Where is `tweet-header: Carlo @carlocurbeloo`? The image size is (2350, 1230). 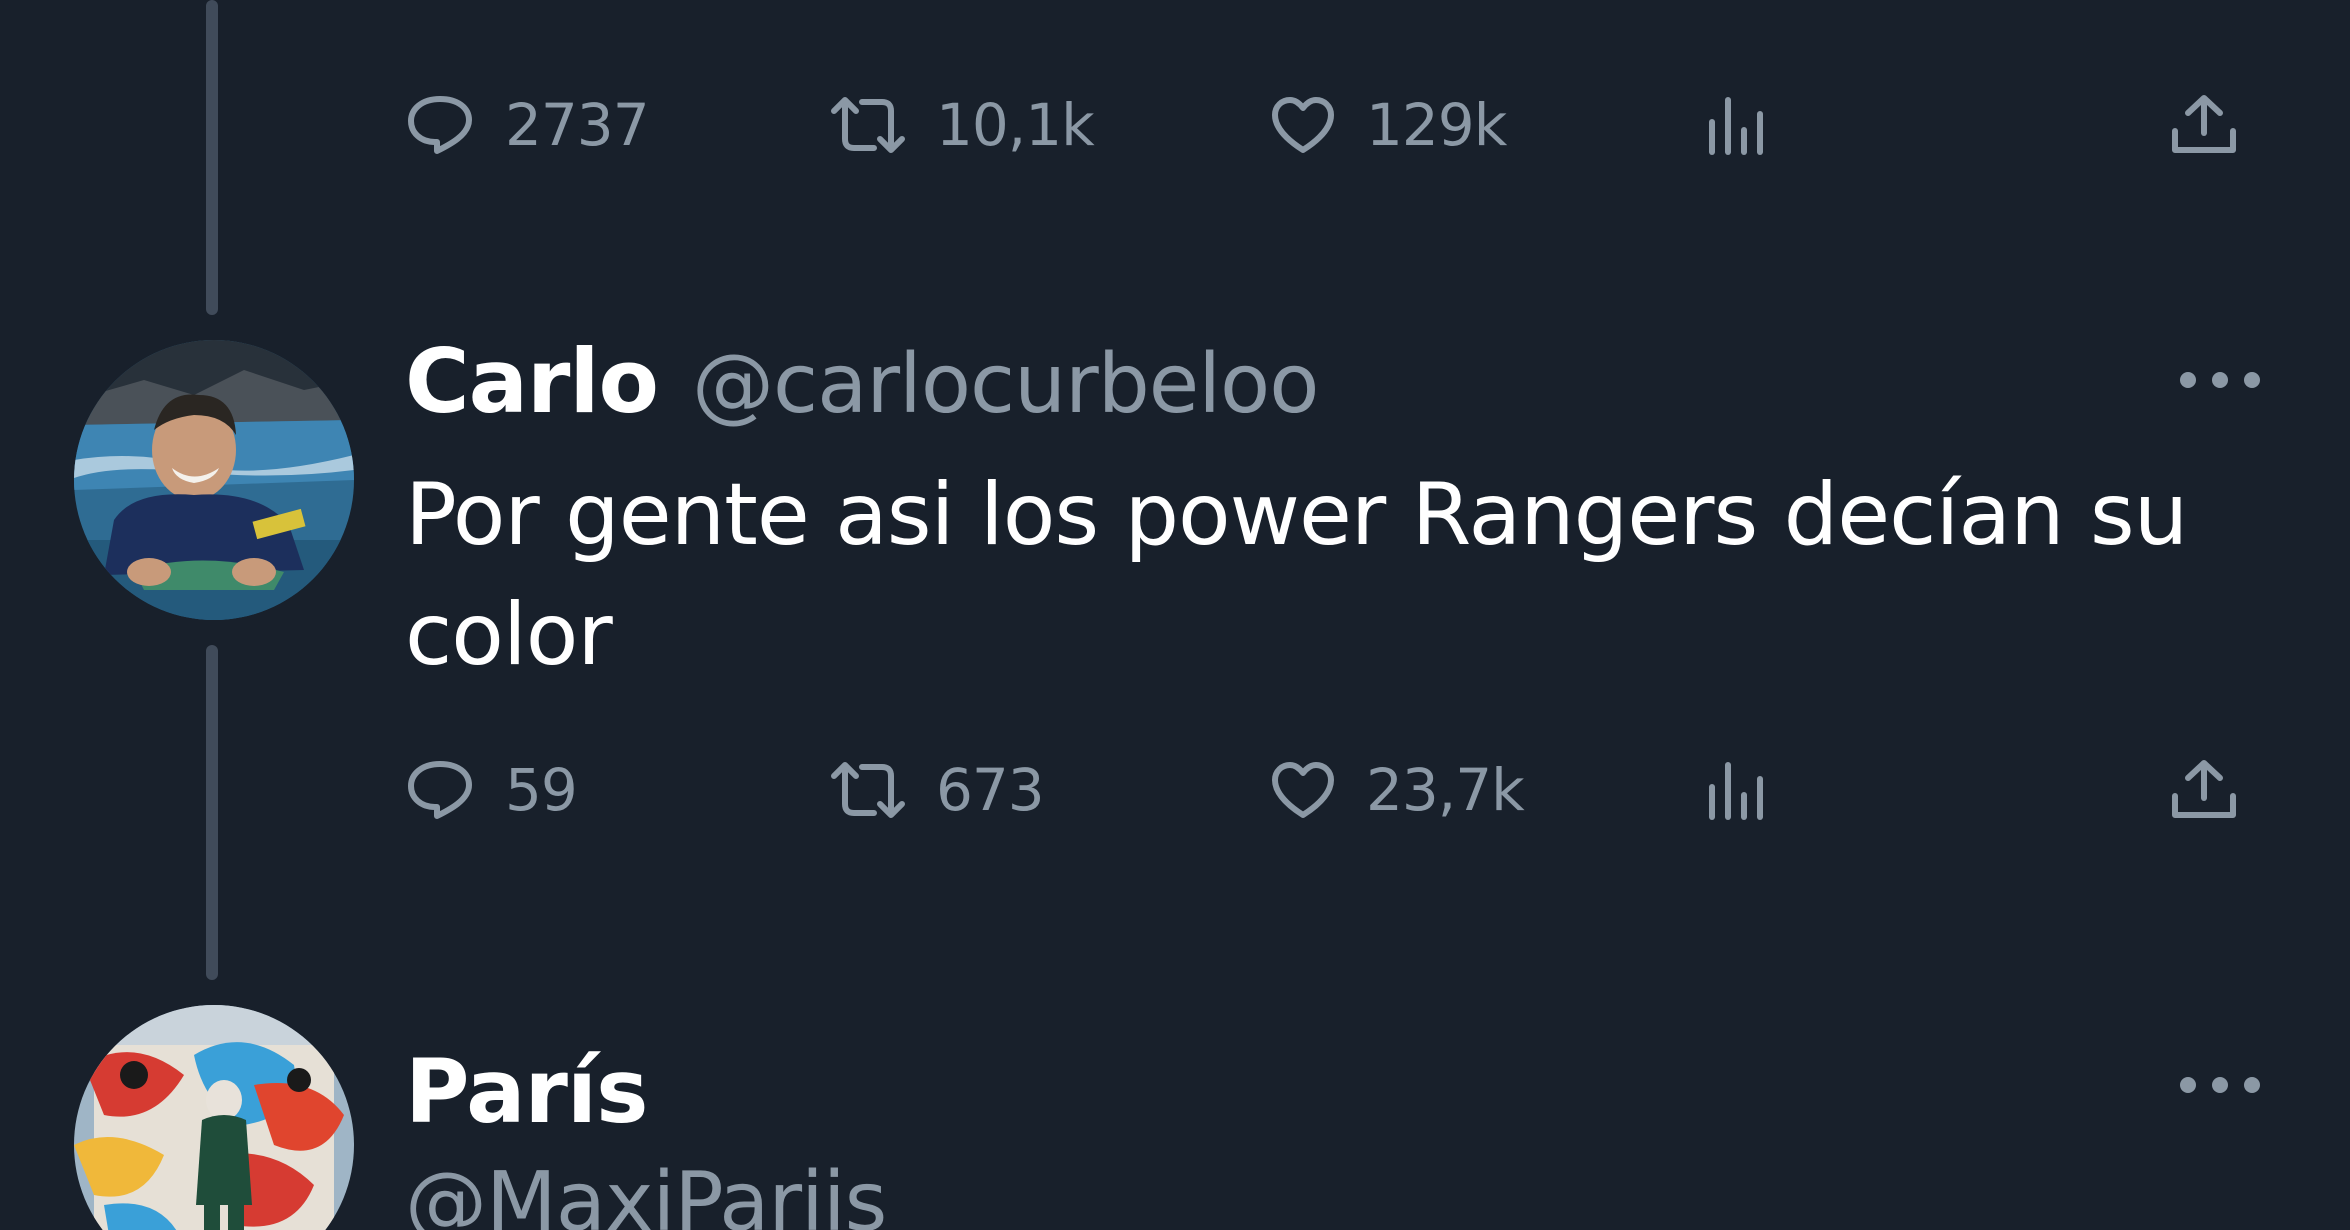 tweet-header: Carlo @carlocurbeloo is located at coordinates (862, 381).